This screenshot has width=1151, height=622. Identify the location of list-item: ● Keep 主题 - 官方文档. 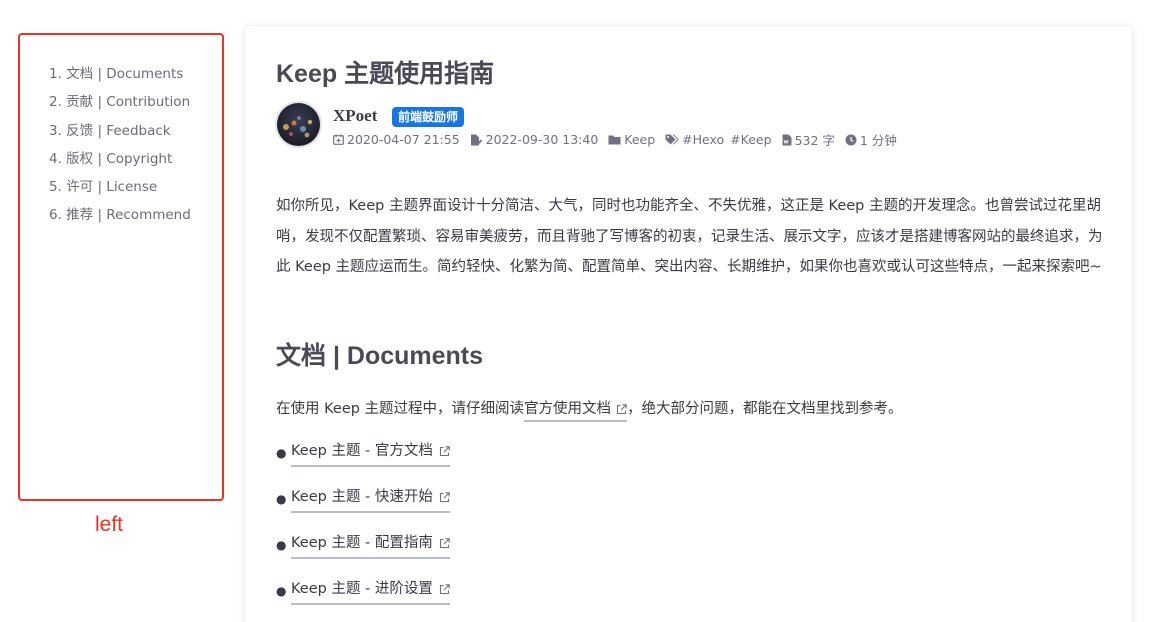
(363, 463).